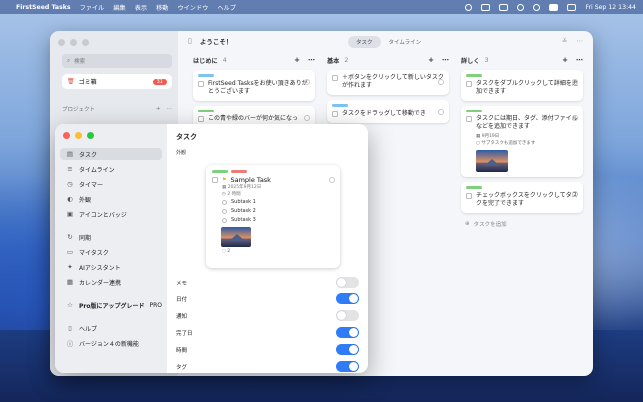 This screenshot has height=402, width=643. What do you see at coordinates (224, 211) in the screenshot?
I see `subtask-circle-icon` at bounding box center [224, 211].